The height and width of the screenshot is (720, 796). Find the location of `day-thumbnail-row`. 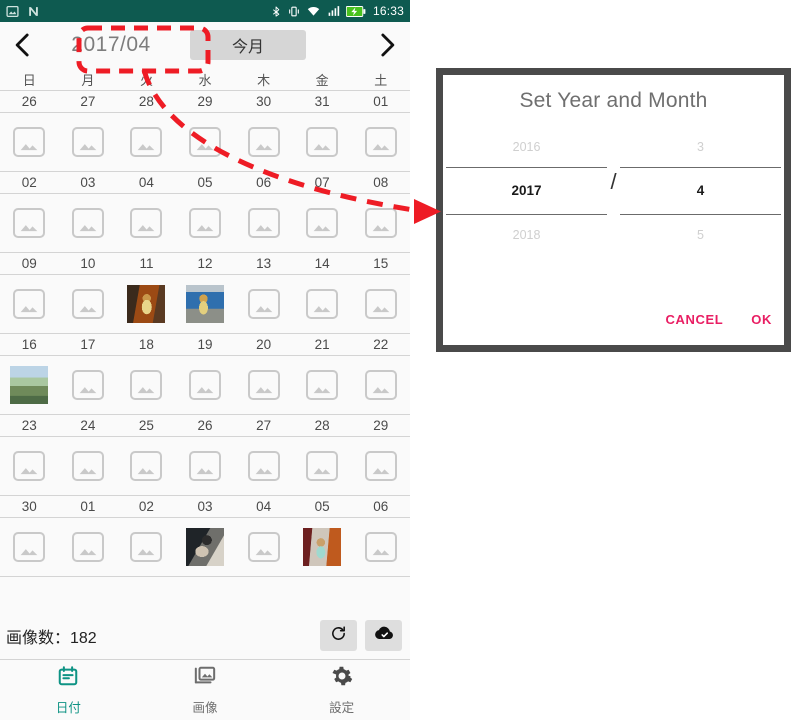

day-thumbnail-row is located at coordinates (205, 466).